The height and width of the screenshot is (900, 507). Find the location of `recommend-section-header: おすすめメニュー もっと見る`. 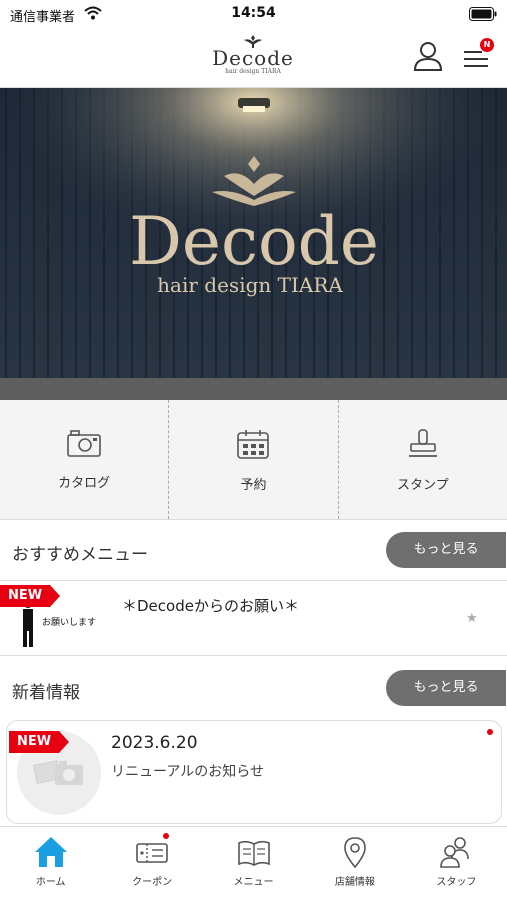

recommend-section-header: おすすめメニュー もっと見る is located at coordinates (253, 550).